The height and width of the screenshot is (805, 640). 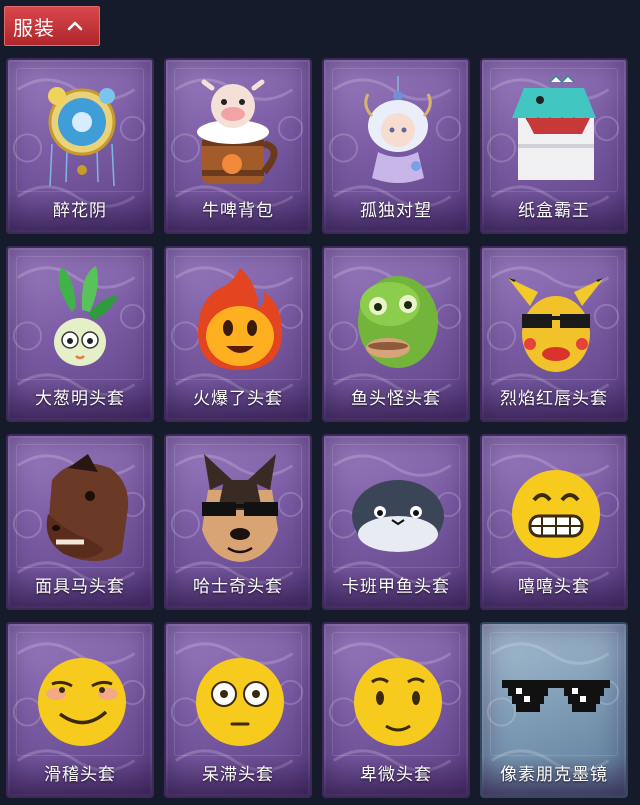 I want to click on costume-name: 卑微头套, so click(x=396, y=776).